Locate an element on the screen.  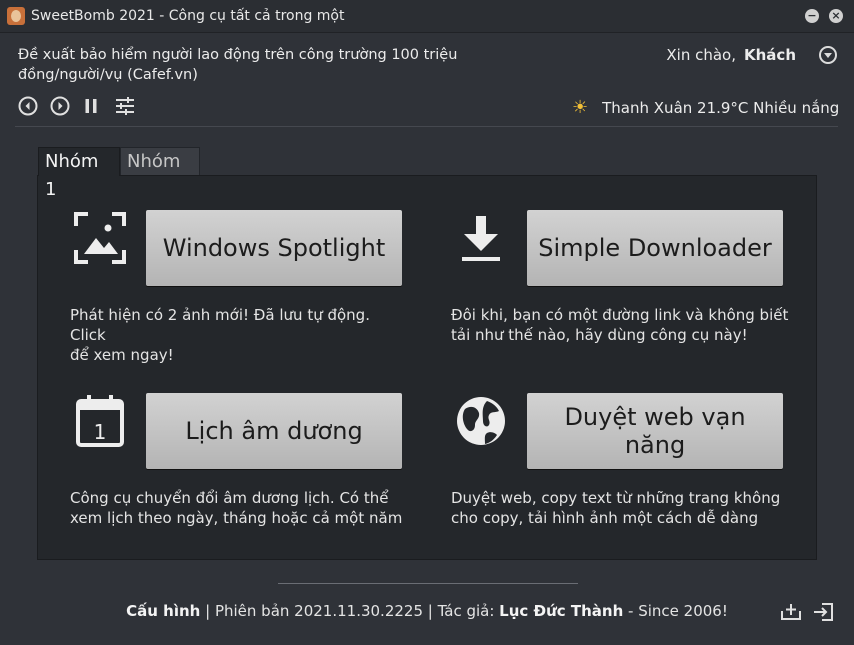
greeting: Xin chào, Khách is located at coordinates (731, 55).